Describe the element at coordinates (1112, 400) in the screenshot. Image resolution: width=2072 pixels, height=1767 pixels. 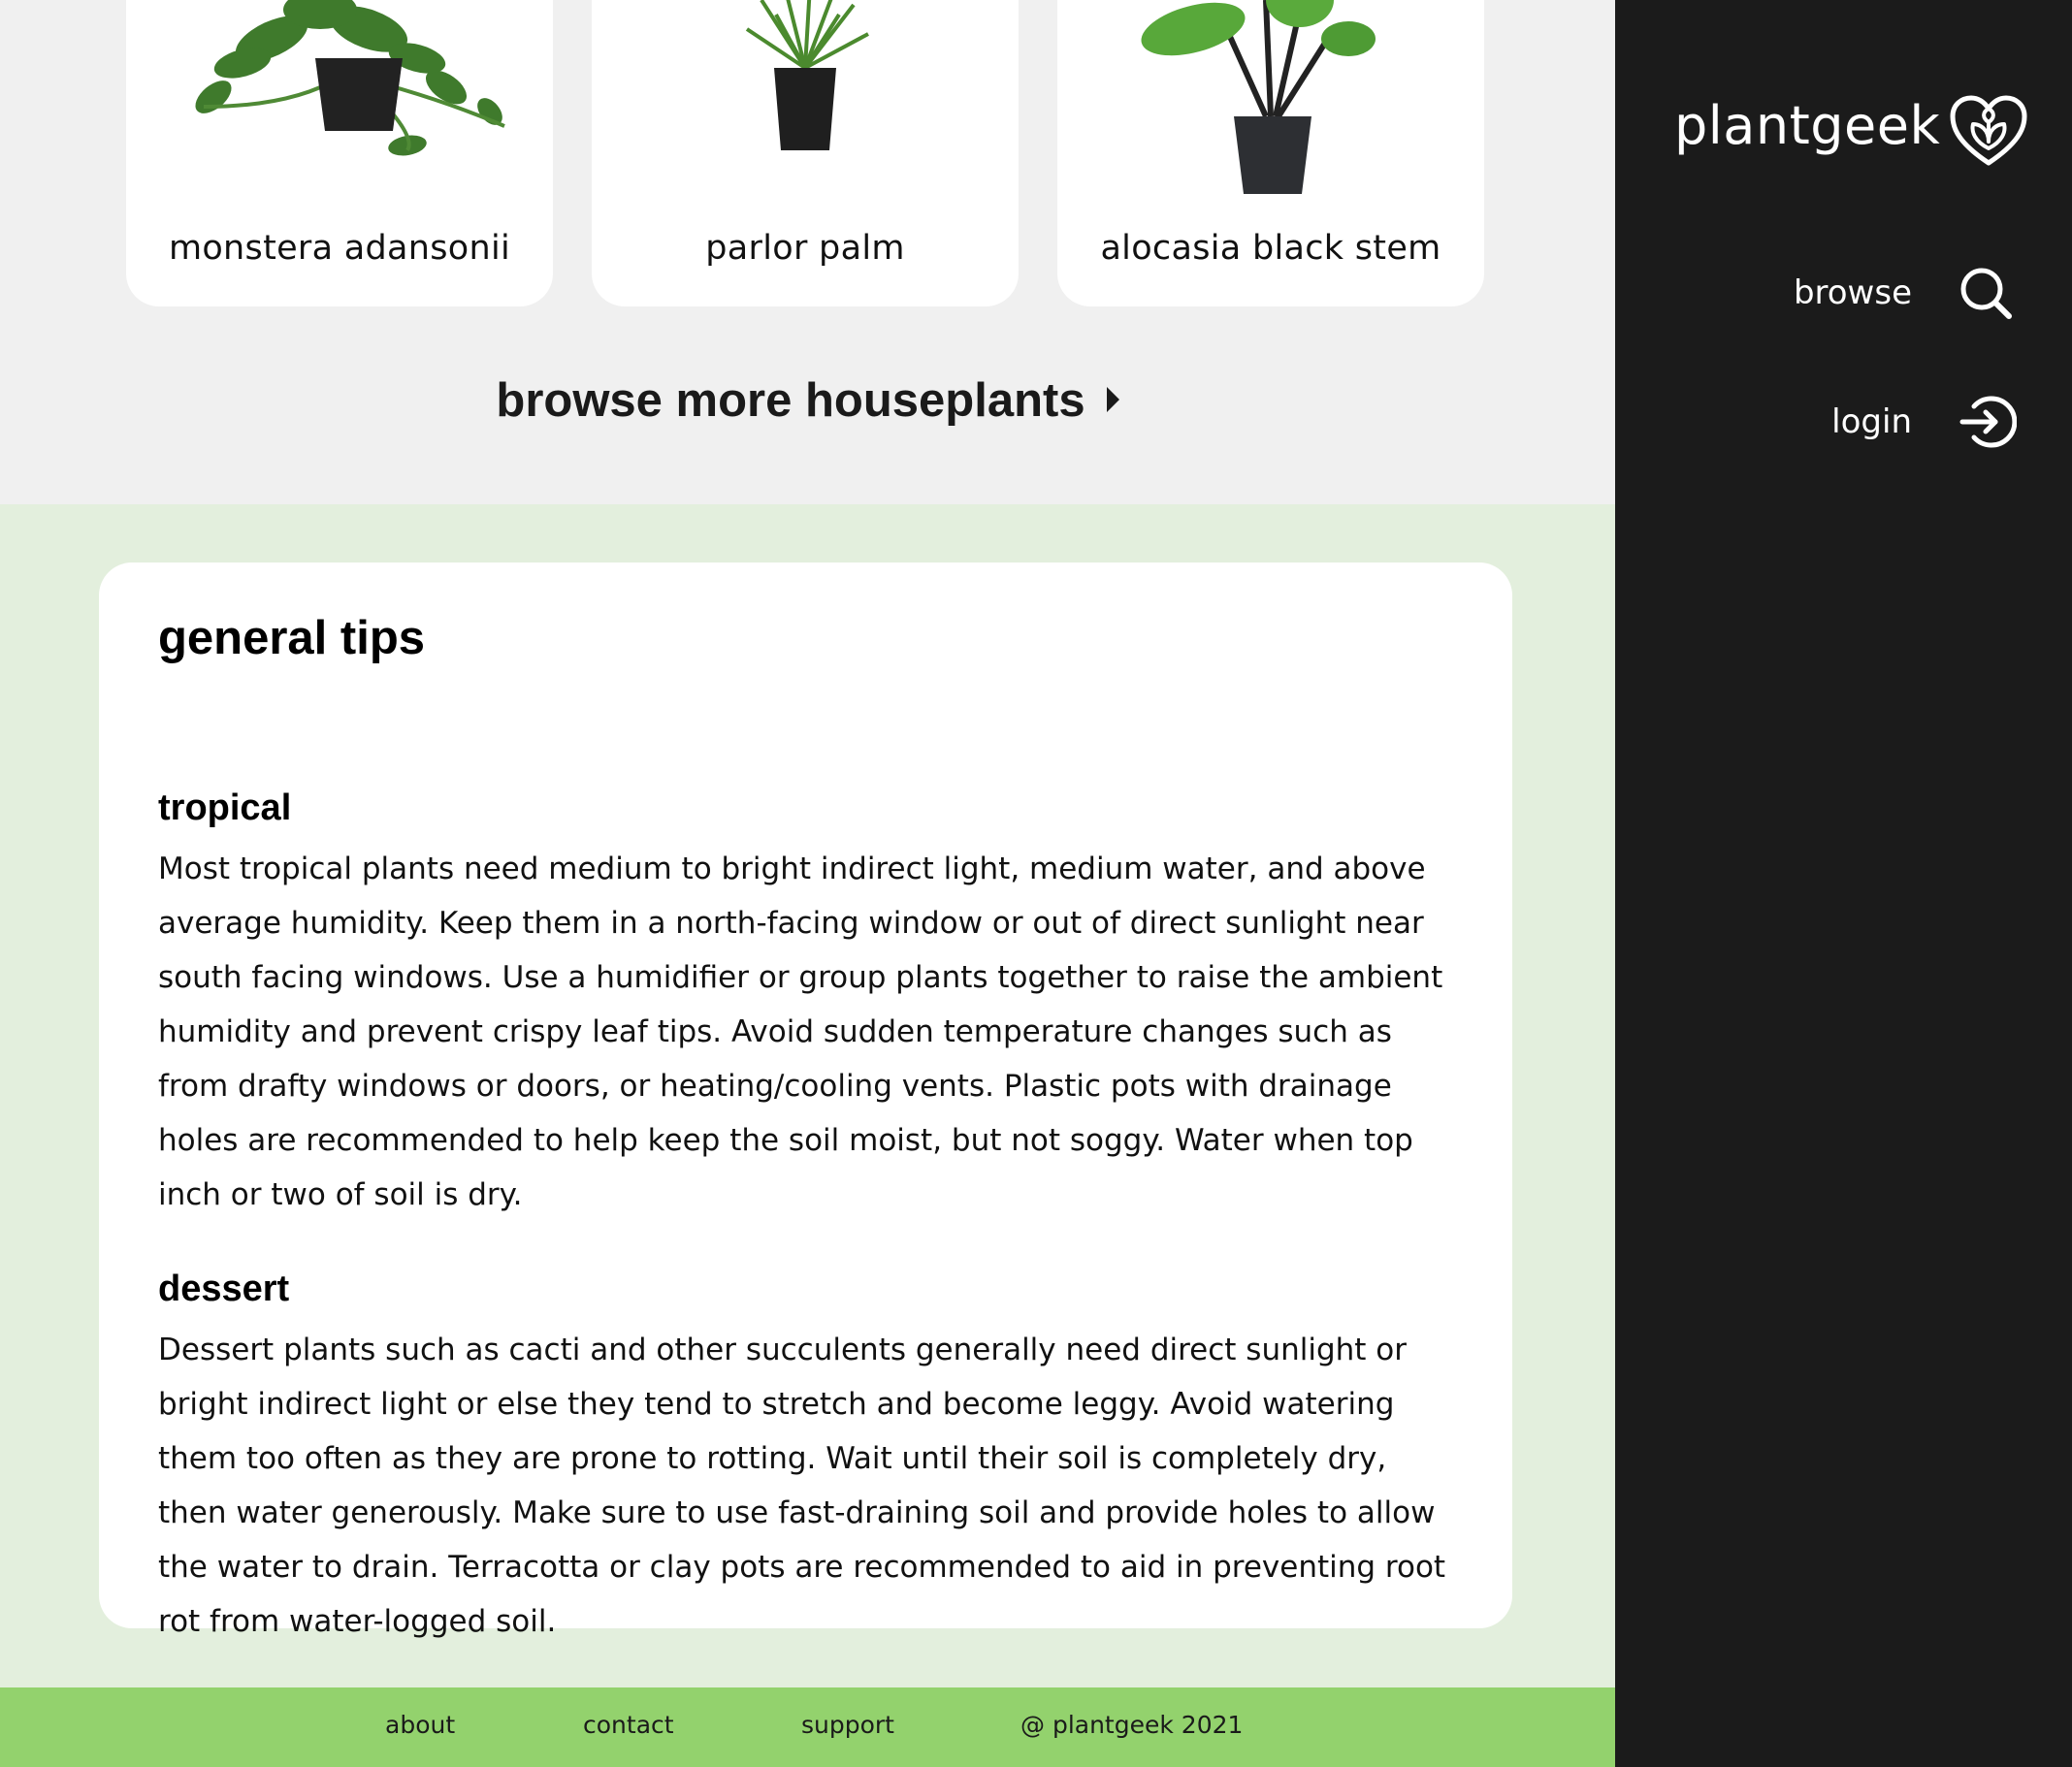
I see `caret-right-icon` at that location.